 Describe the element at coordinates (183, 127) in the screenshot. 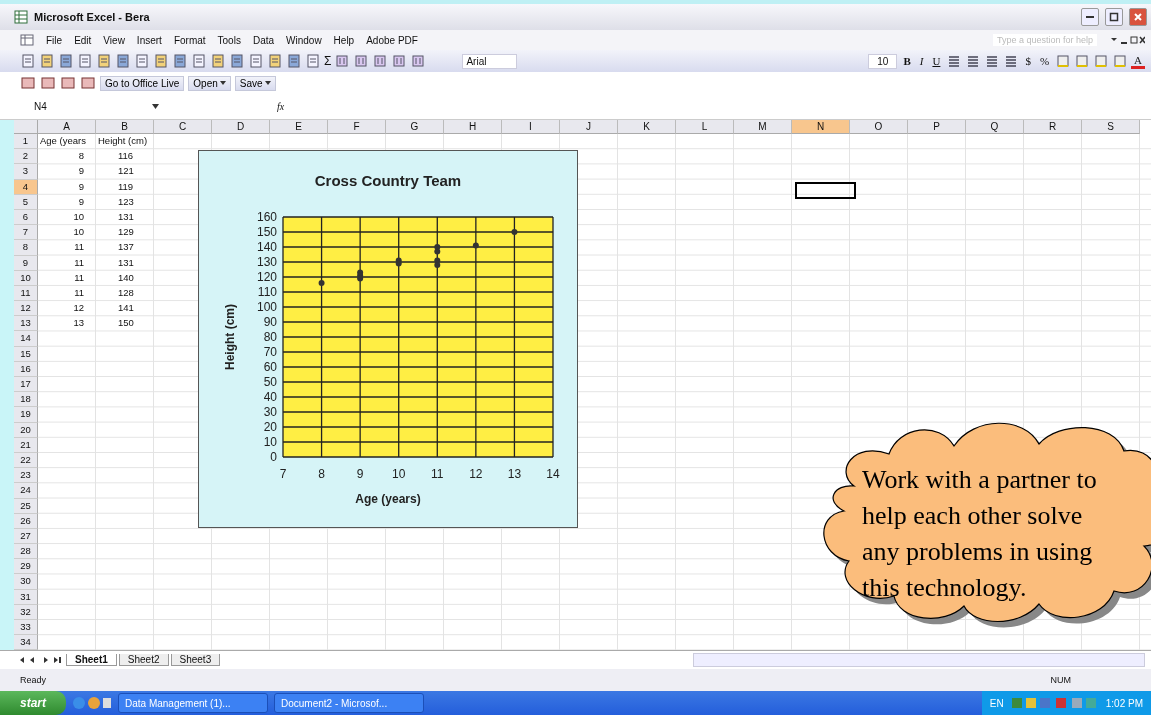

I see `column-header: C` at that location.